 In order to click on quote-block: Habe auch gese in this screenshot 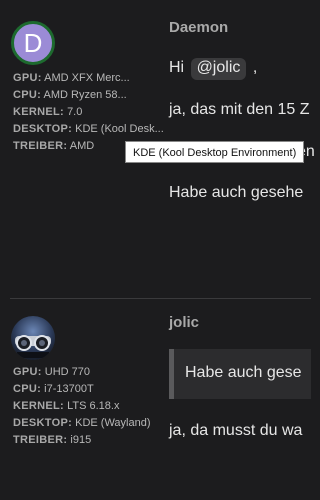, I will do `click(240, 374)`.